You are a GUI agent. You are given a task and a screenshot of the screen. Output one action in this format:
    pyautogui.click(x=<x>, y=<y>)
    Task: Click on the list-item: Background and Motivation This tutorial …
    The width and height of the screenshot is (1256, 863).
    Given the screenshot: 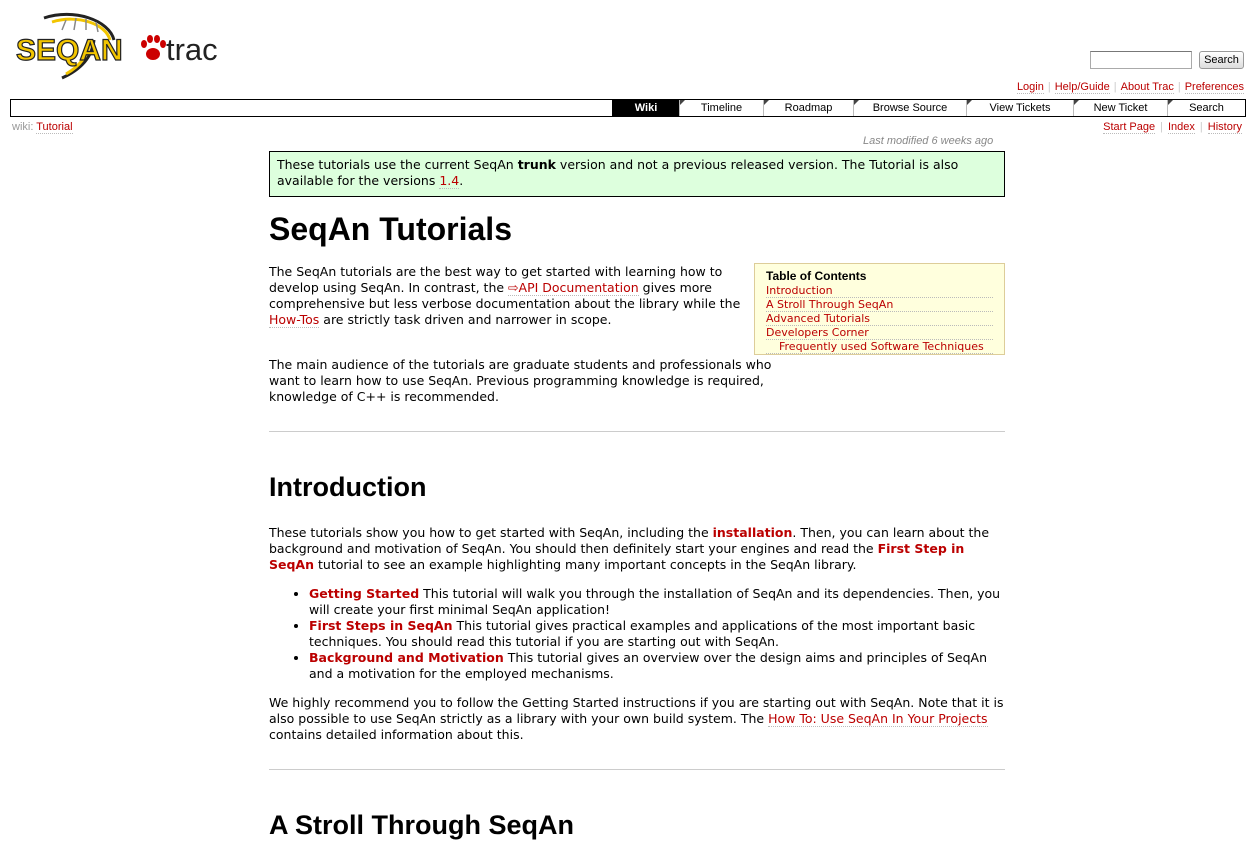 What is the action you would take?
    pyautogui.click(x=657, y=666)
    